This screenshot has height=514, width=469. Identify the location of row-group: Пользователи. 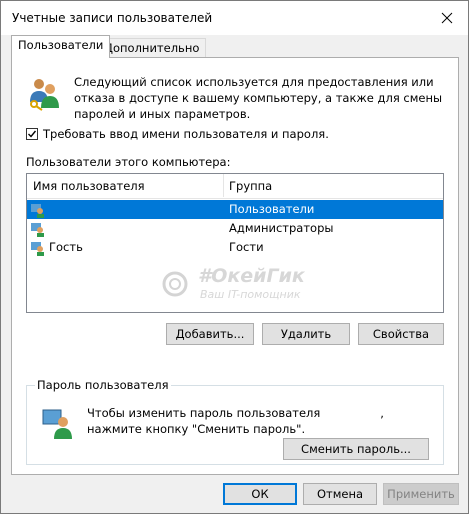
(272, 209).